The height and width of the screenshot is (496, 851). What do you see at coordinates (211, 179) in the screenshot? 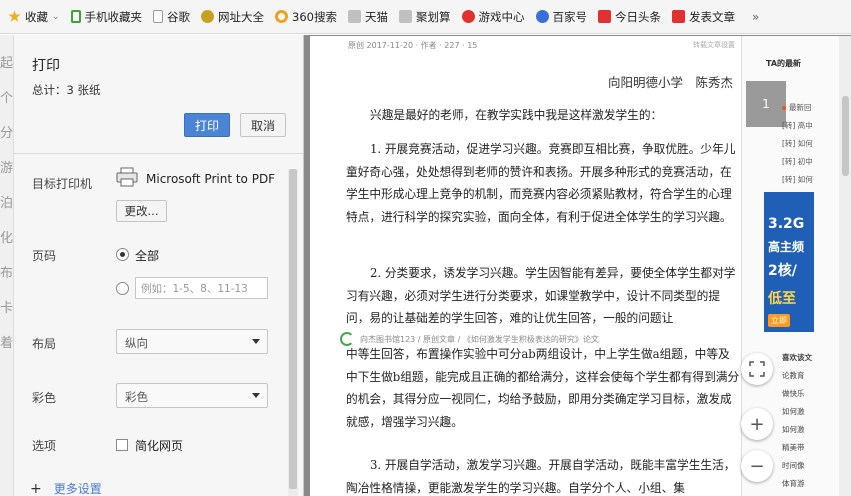
I see `printer-name: Microsoft Print to PDF` at bounding box center [211, 179].